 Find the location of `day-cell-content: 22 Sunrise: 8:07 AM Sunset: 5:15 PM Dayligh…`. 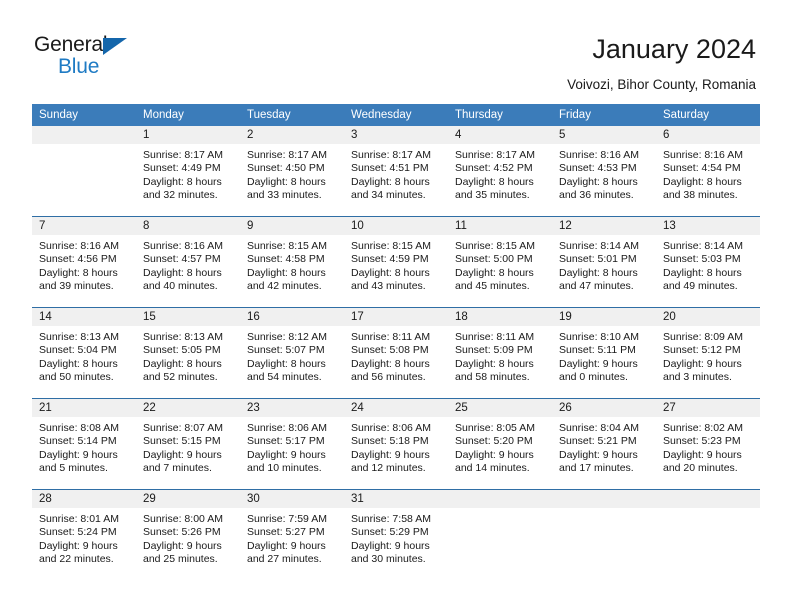

day-cell-content: 22 Sunrise: 8:07 AM Sunset: 5:15 PM Dayligh… is located at coordinates (188, 444).